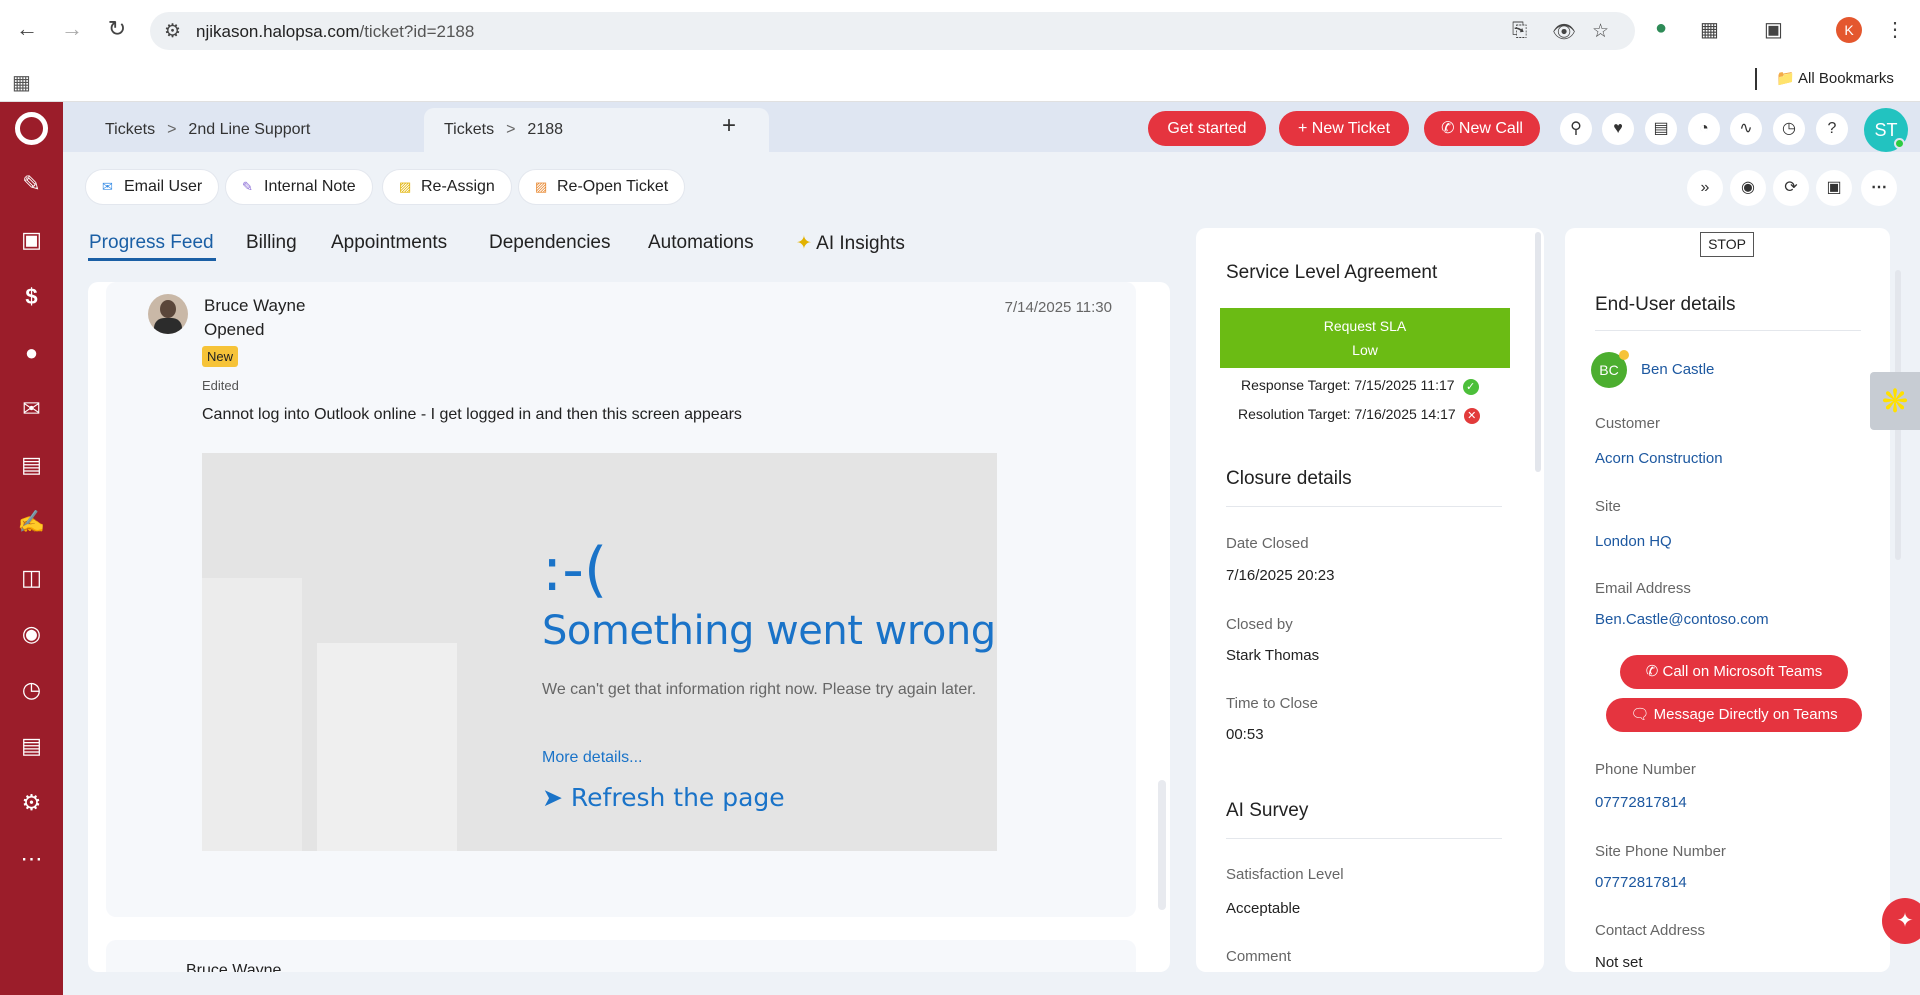 This screenshot has width=1920, height=995. I want to click on history-clock-icon: ◷, so click(1789, 129).